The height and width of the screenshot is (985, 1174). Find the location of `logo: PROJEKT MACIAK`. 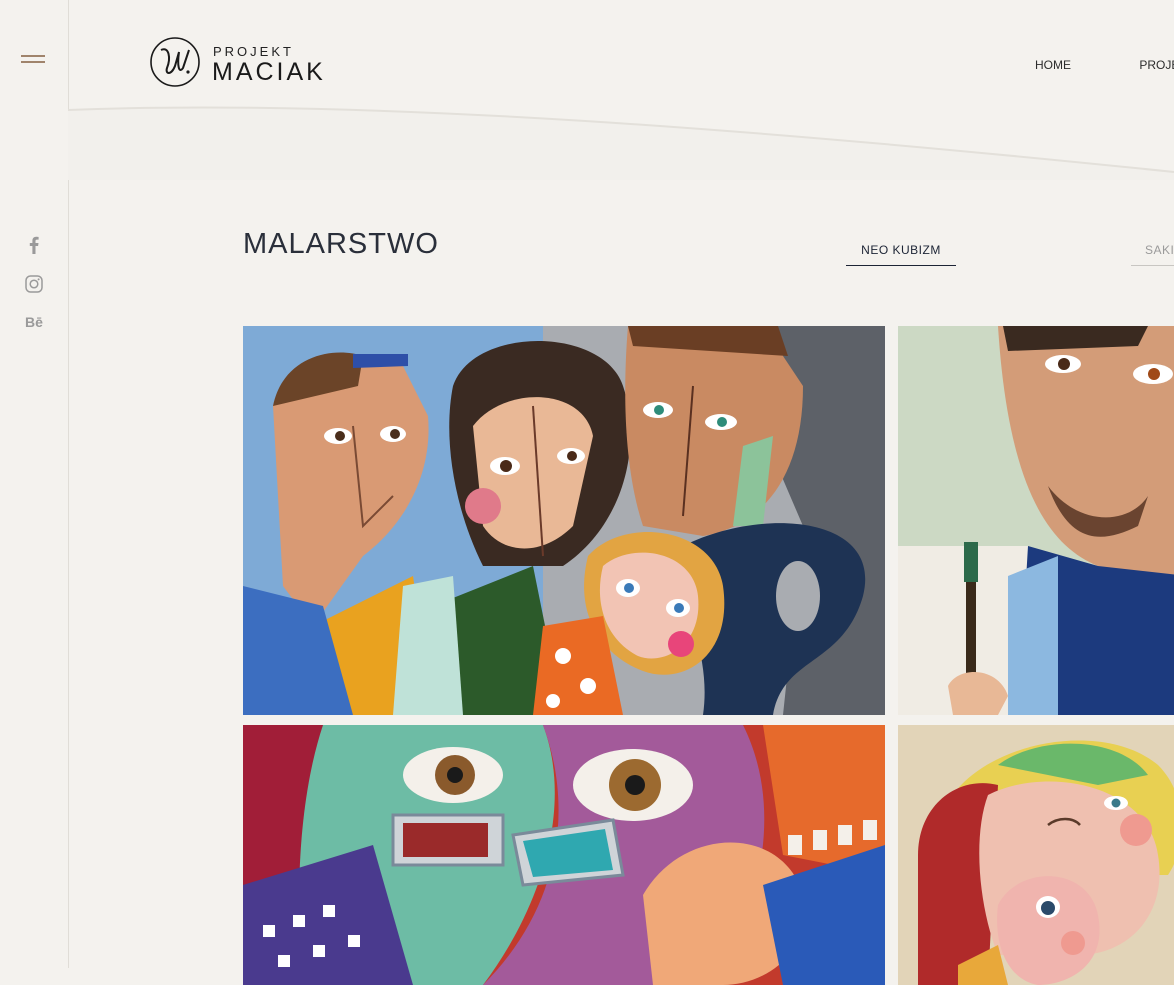

logo: PROJEKT MACIAK is located at coordinates (254, 64).